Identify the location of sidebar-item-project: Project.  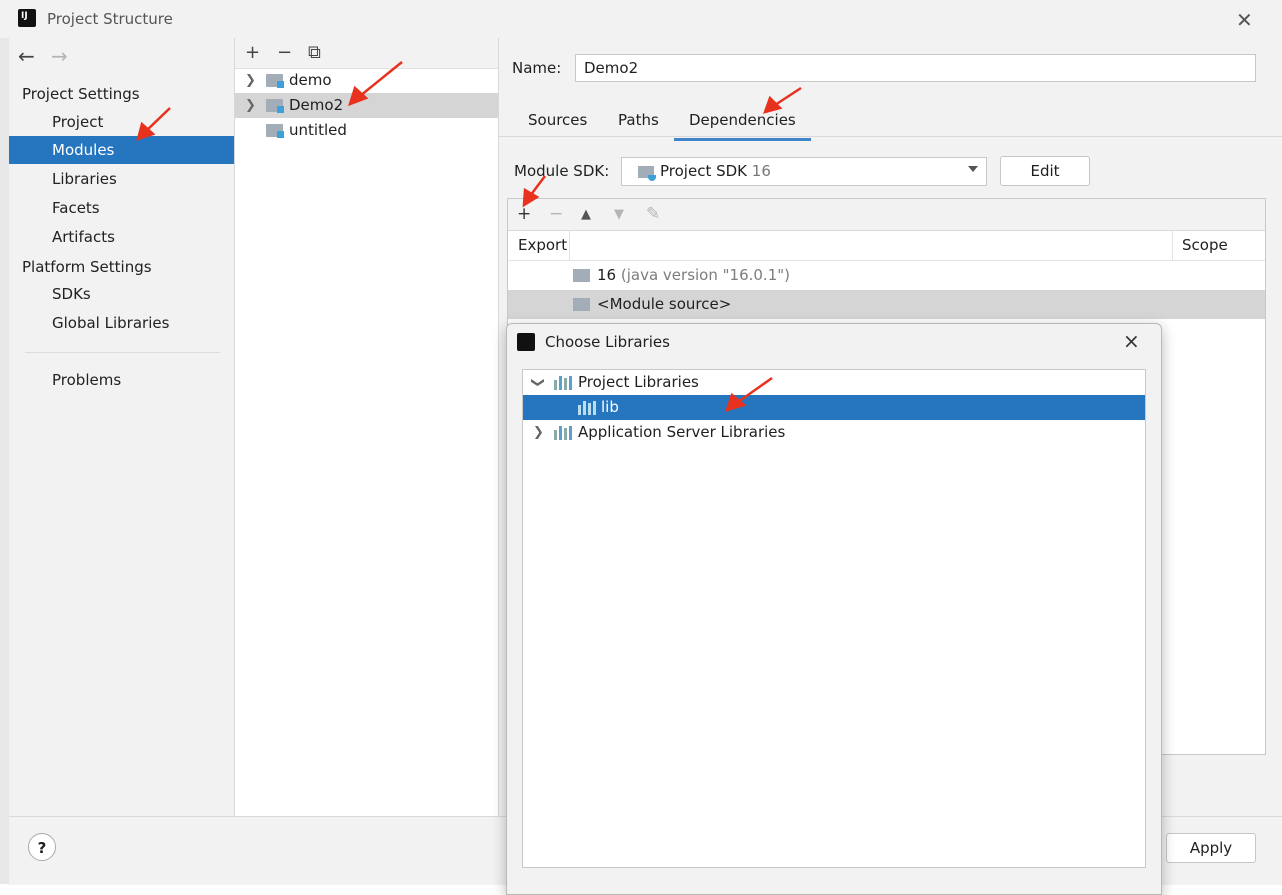
(121, 122).